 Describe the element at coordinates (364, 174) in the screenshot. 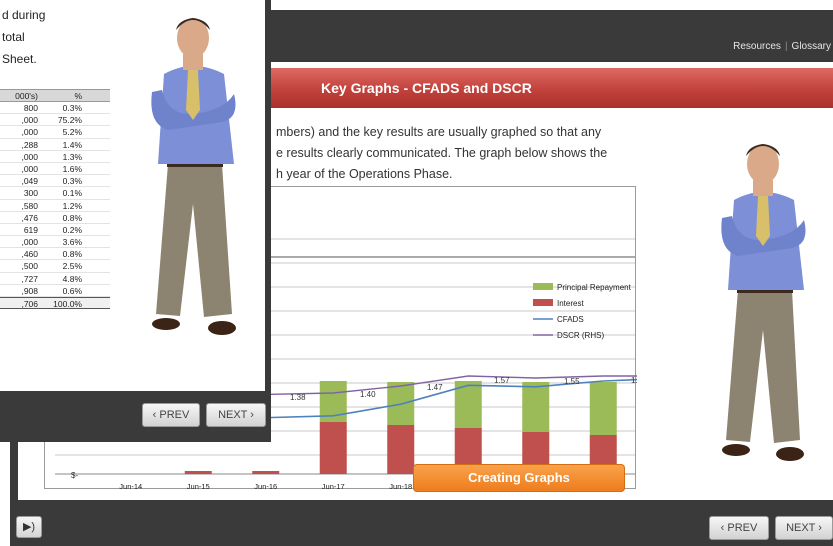

I see `body-line: h year of the Operations Phase.` at that location.